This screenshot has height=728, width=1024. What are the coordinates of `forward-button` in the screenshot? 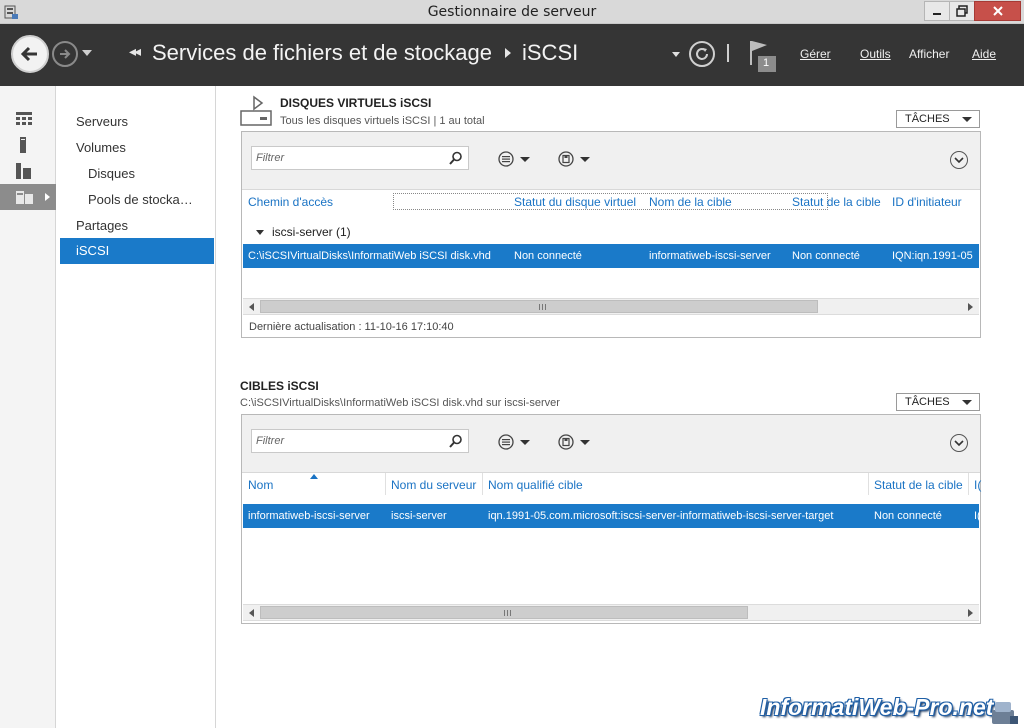 It's located at (65, 54).